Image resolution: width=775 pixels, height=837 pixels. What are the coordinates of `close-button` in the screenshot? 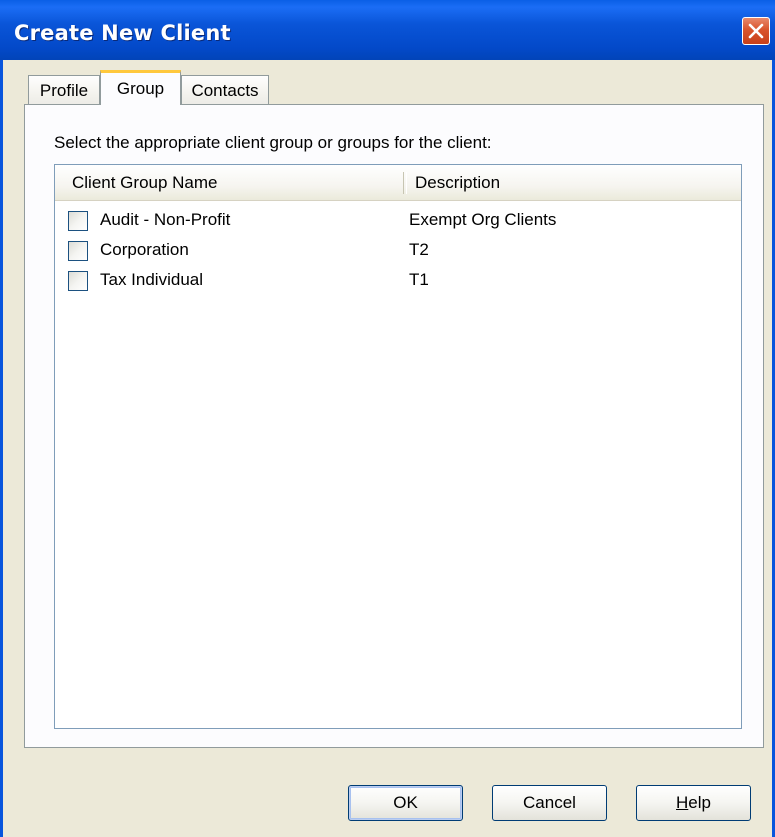 It's located at (756, 31).